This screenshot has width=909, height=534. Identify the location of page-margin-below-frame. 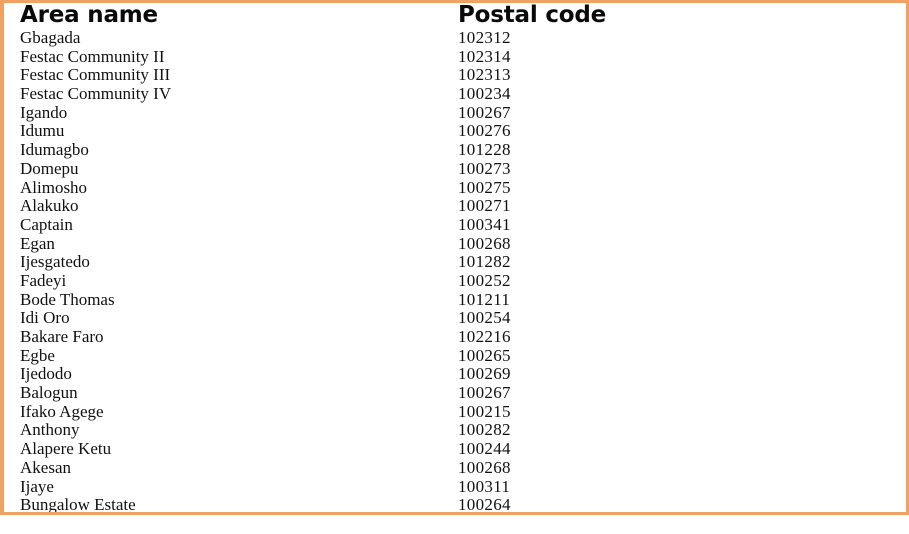
(454, 524).